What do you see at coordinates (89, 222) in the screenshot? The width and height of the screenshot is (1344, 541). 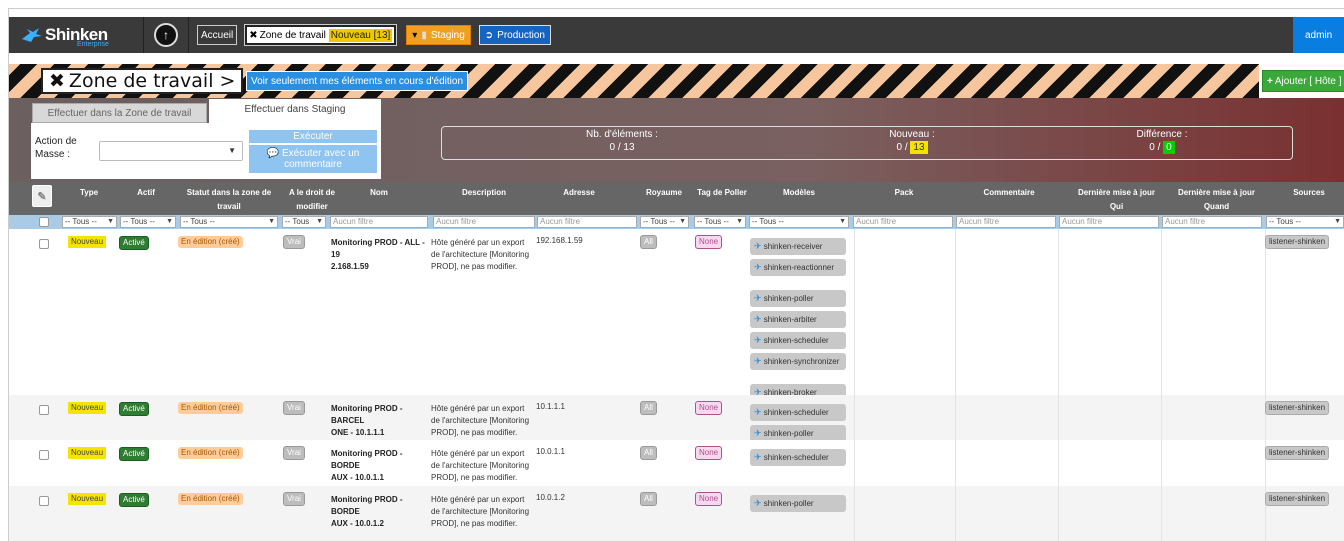 I see `filter-type: -- Tous -- ▼` at bounding box center [89, 222].